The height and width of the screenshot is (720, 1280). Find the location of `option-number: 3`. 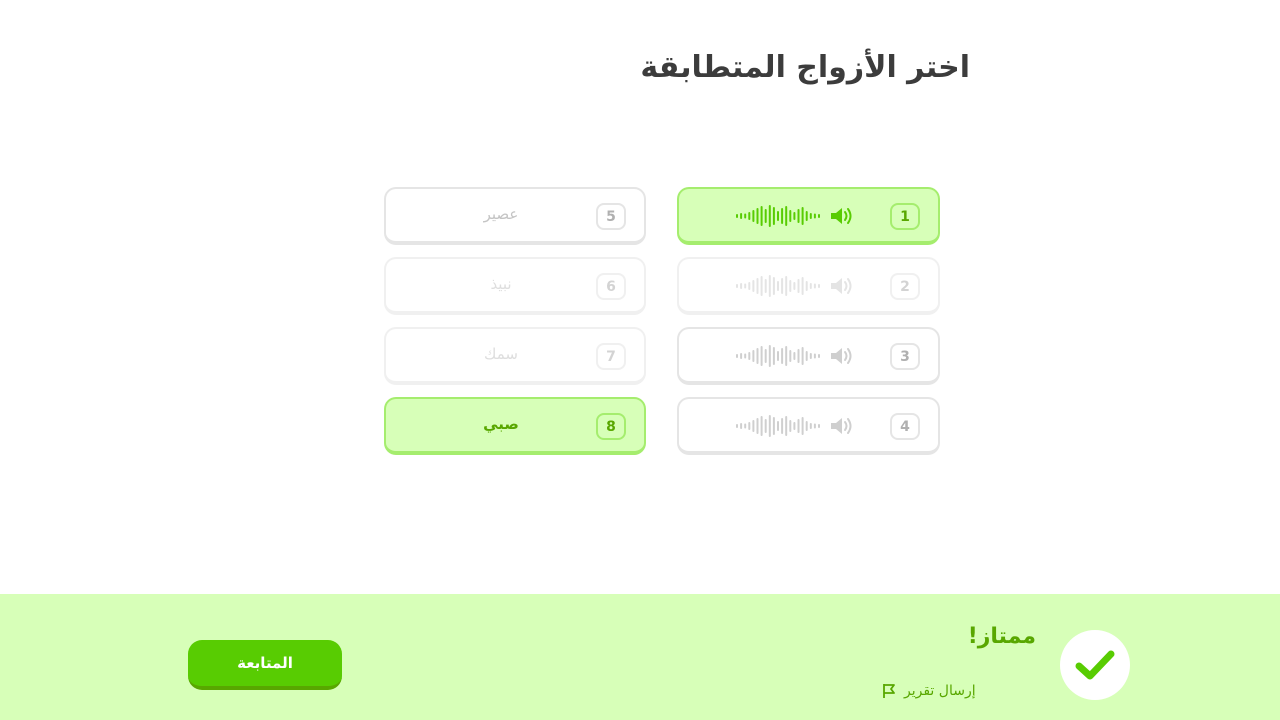

option-number: 3 is located at coordinates (905, 356).